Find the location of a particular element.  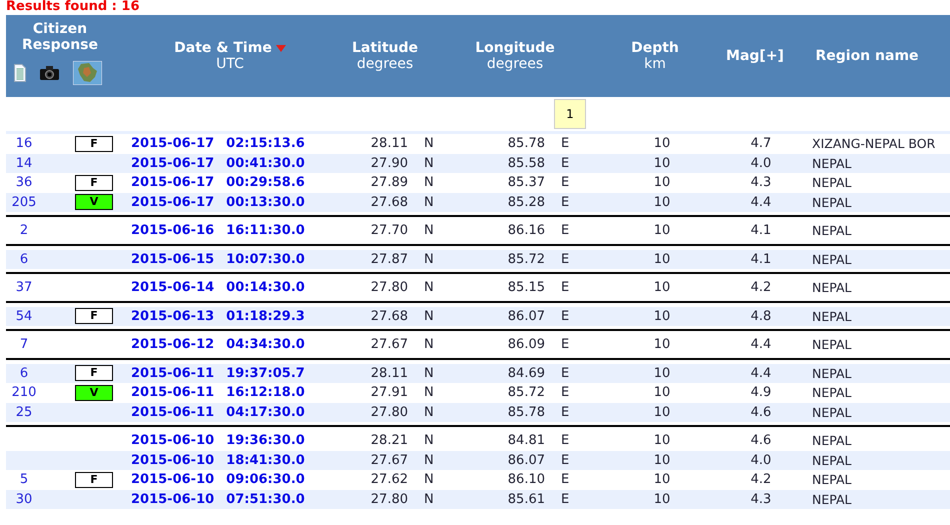

event-time: 16:11:30.0 is located at coordinates (265, 230).